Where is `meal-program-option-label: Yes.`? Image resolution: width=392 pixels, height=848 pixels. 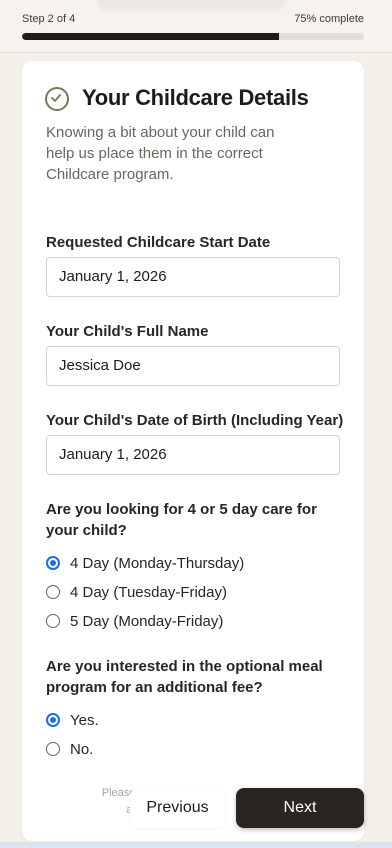
meal-program-option-label: Yes. is located at coordinates (84, 720).